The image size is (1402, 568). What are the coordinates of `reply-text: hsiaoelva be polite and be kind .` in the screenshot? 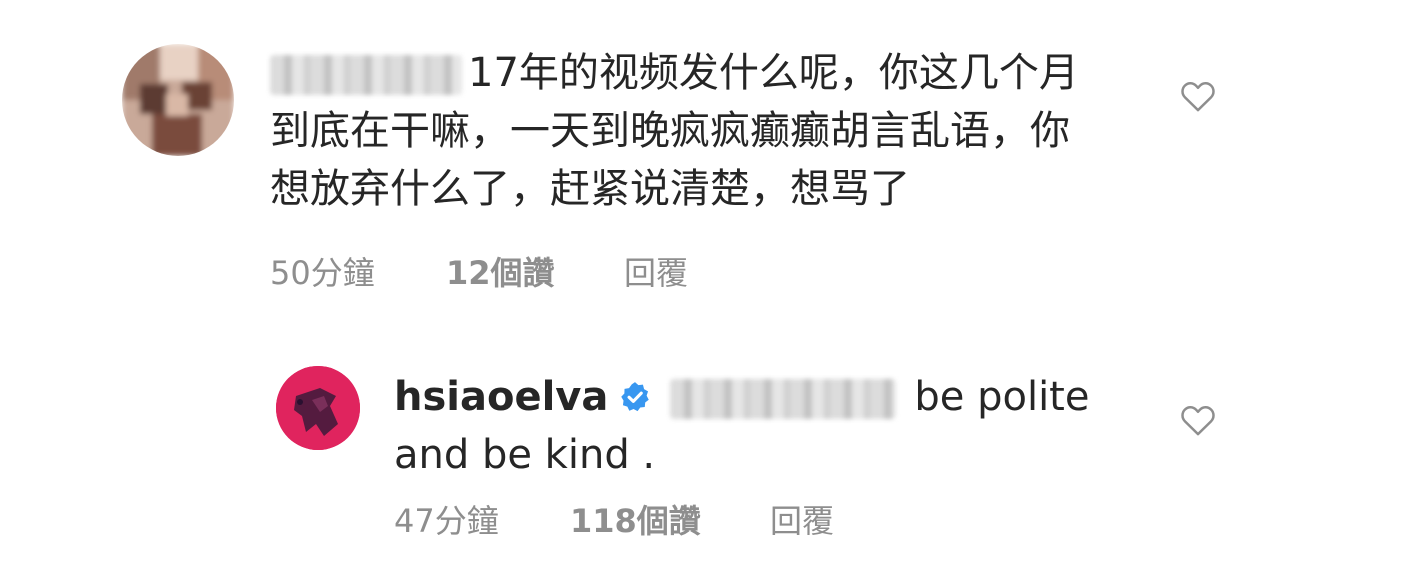 It's located at (764, 426).